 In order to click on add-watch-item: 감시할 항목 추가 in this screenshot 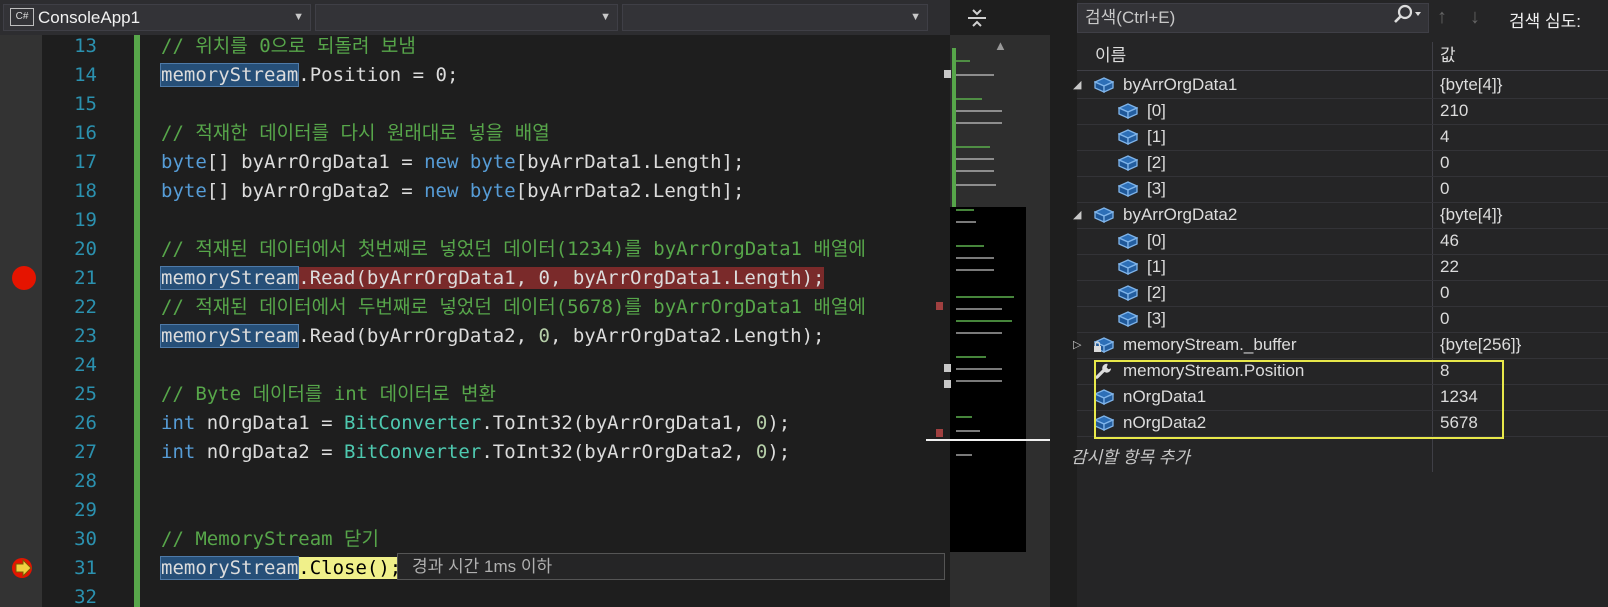, I will do `click(1339, 458)`.